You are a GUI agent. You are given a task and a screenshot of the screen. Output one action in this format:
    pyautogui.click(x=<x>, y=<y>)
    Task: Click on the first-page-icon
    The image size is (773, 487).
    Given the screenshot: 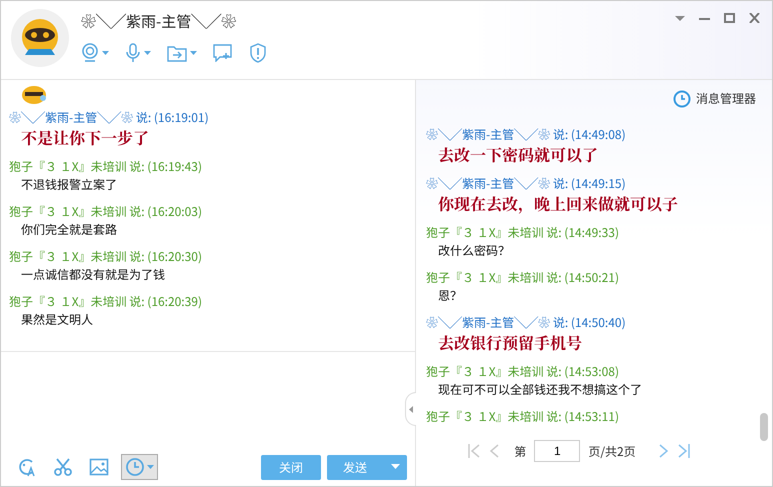 What is the action you would take?
    pyautogui.click(x=474, y=451)
    